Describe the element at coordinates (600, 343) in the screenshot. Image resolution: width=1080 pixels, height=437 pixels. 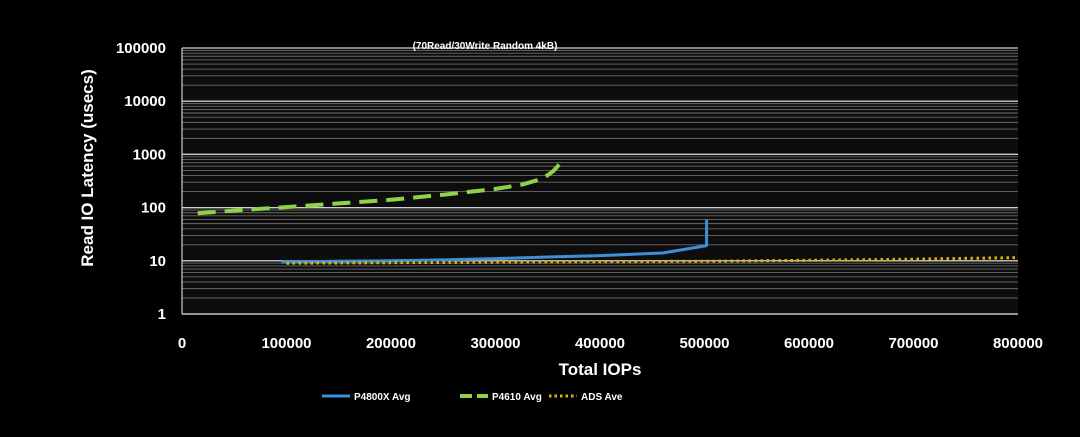
I see `x-tick-label: 400000` at that location.